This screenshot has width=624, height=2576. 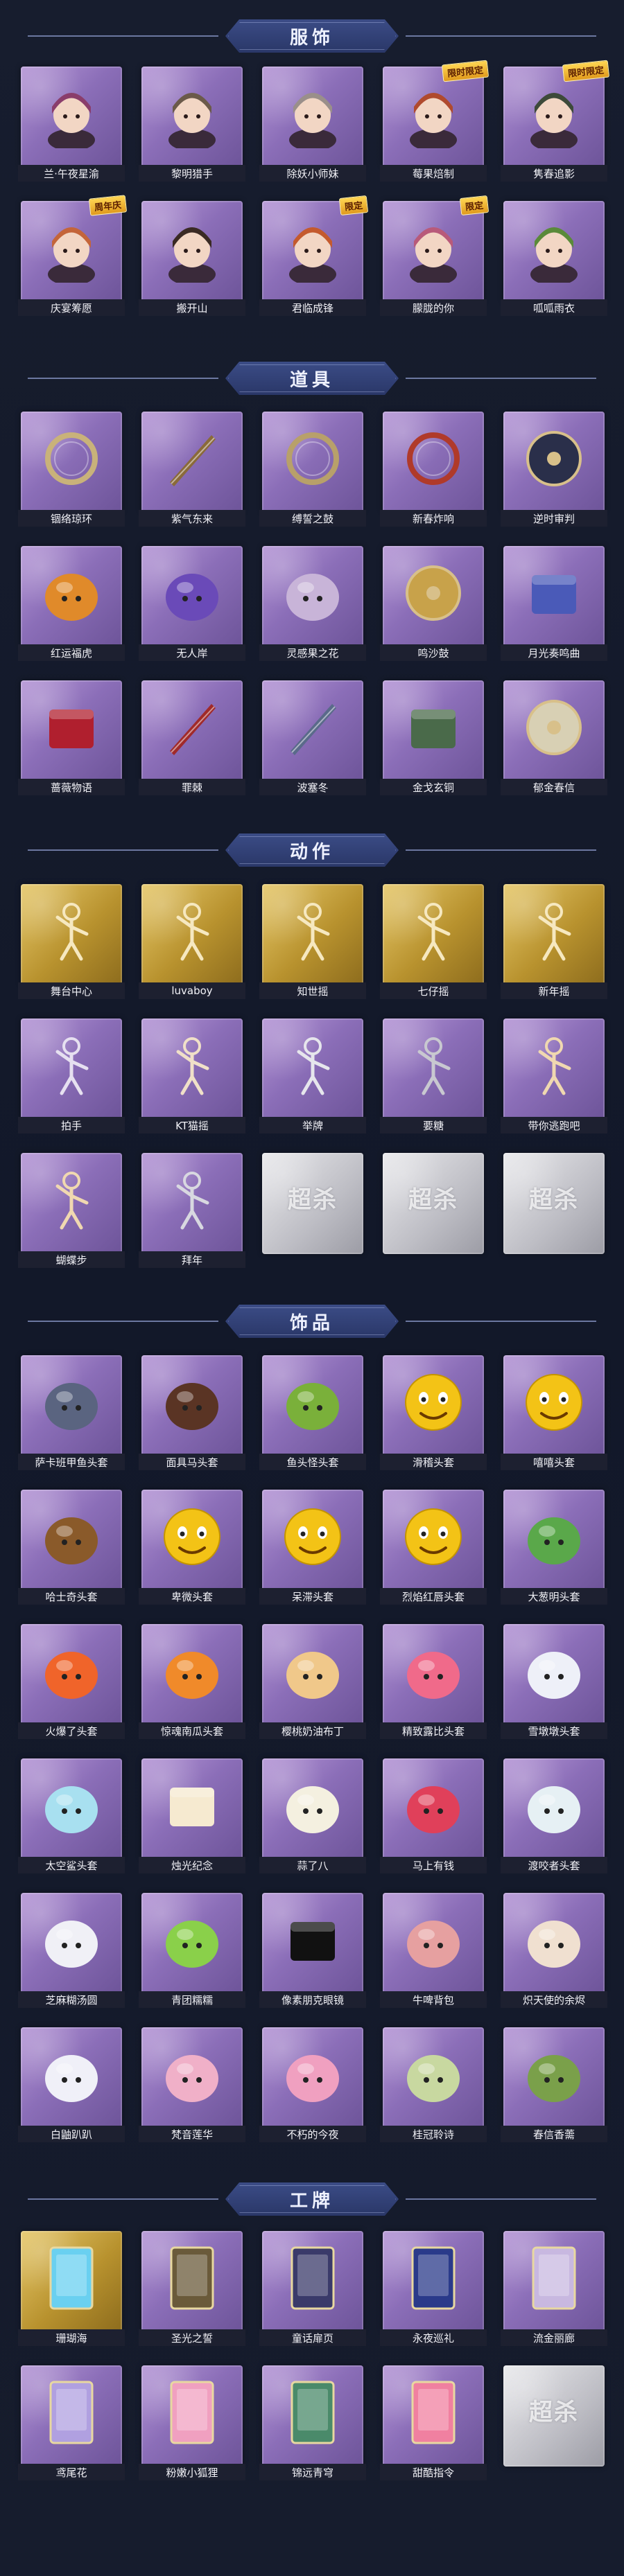 What do you see at coordinates (554, 1951) in the screenshot?
I see `item-card: 炽天使的余烬` at bounding box center [554, 1951].